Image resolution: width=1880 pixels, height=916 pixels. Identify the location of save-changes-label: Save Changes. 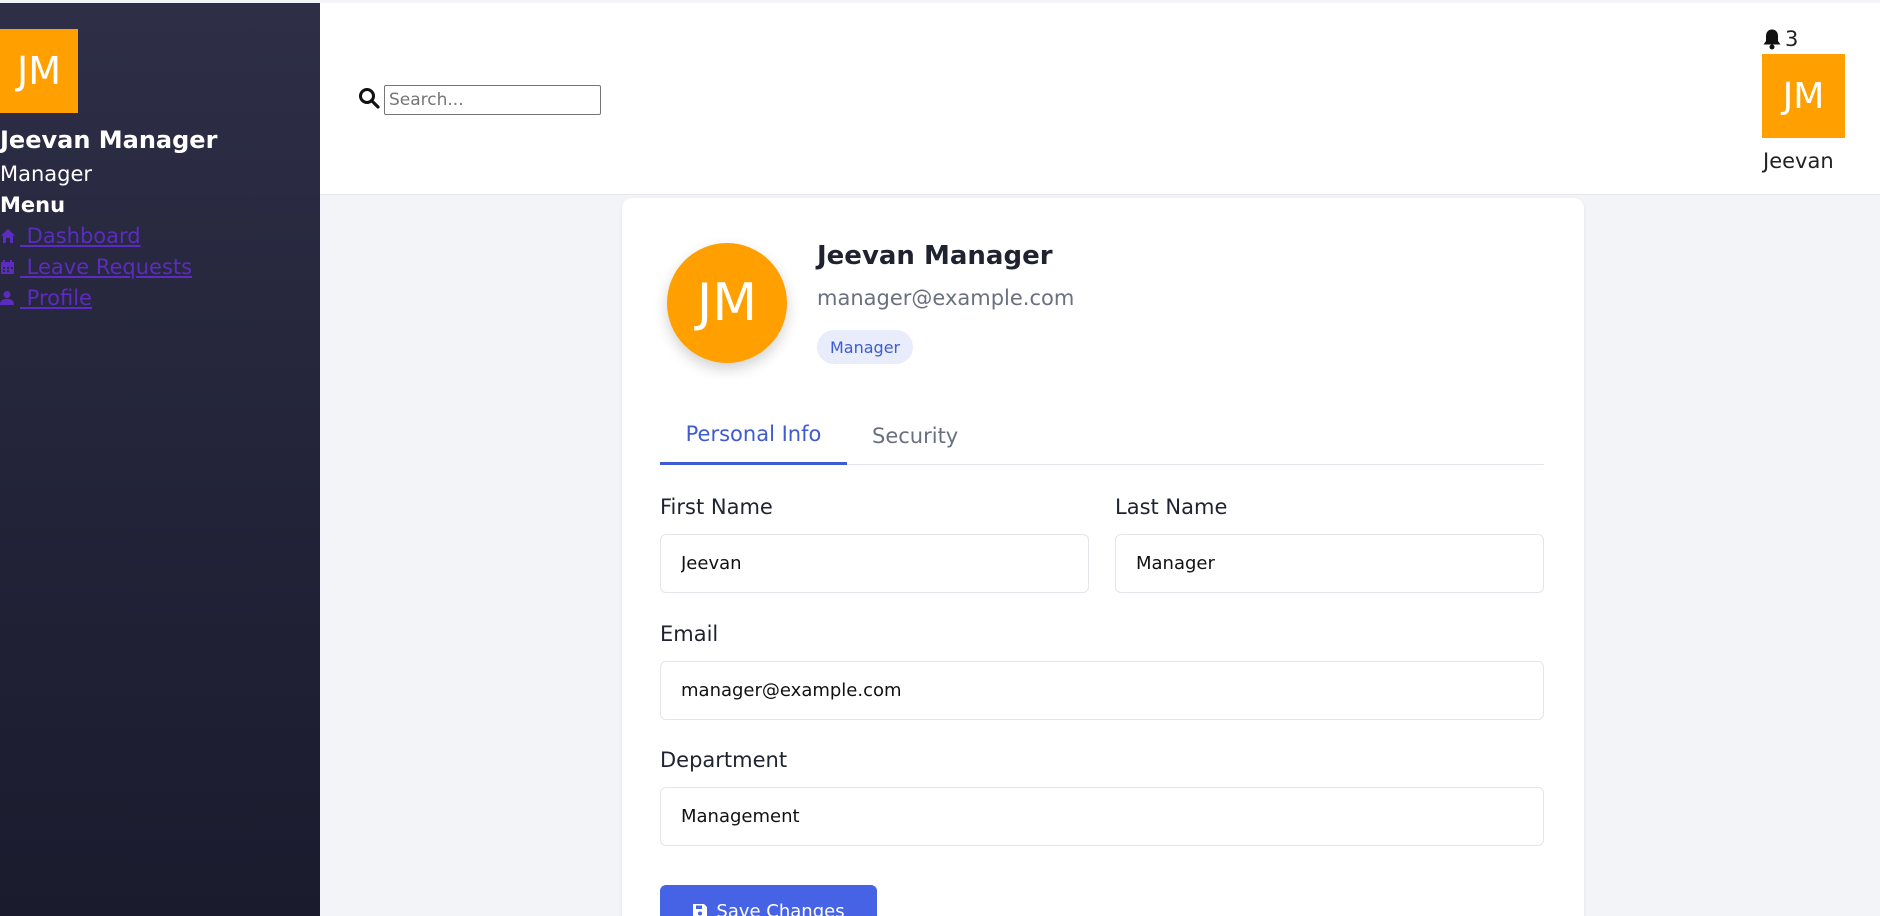
(780, 908).